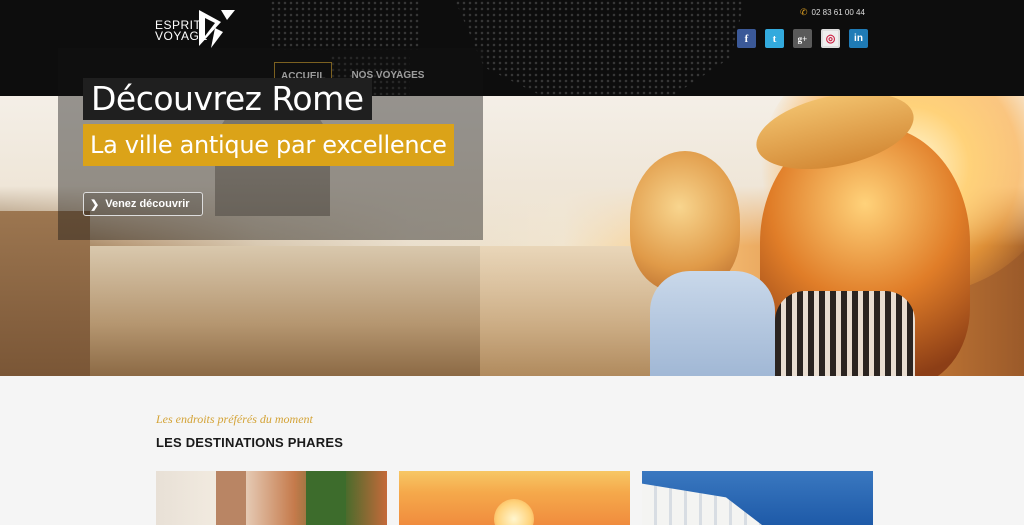 The image size is (1024, 525). Describe the element at coordinates (858, 38) in the screenshot. I see `linkedin-icon: in` at that location.